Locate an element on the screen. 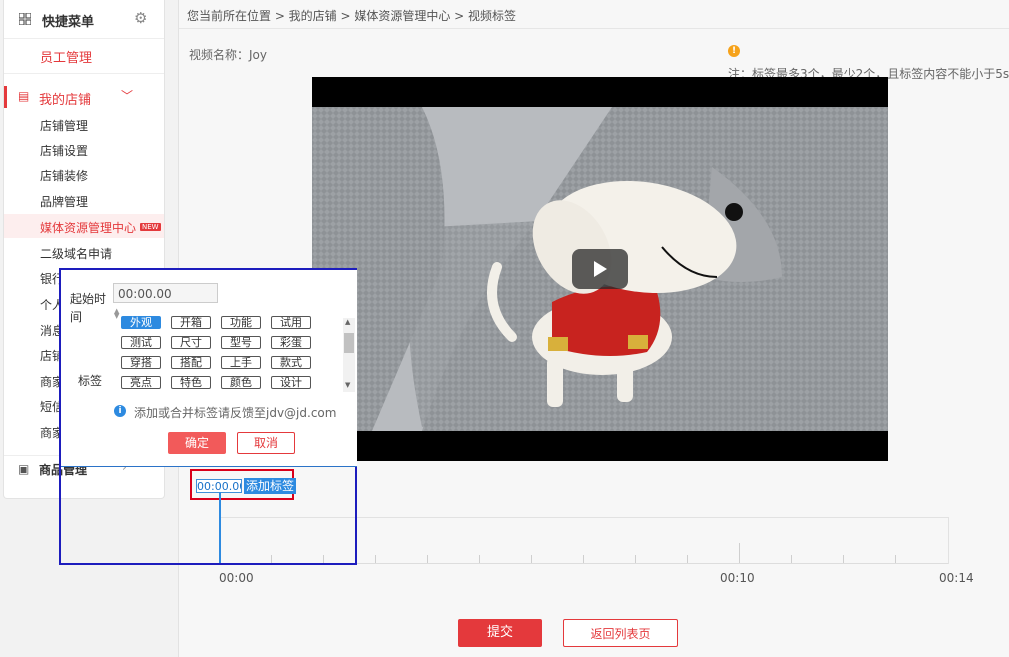  timeline-tick-major is located at coordinates (739, 553).